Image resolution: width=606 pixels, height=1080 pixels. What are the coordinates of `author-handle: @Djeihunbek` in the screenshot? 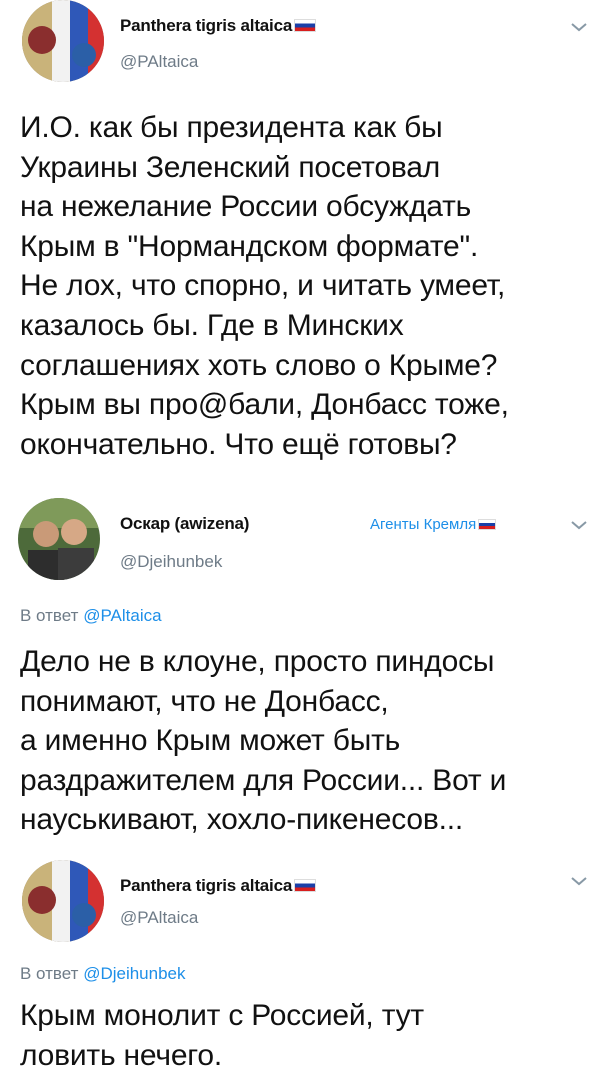 It's located at (171, 562).